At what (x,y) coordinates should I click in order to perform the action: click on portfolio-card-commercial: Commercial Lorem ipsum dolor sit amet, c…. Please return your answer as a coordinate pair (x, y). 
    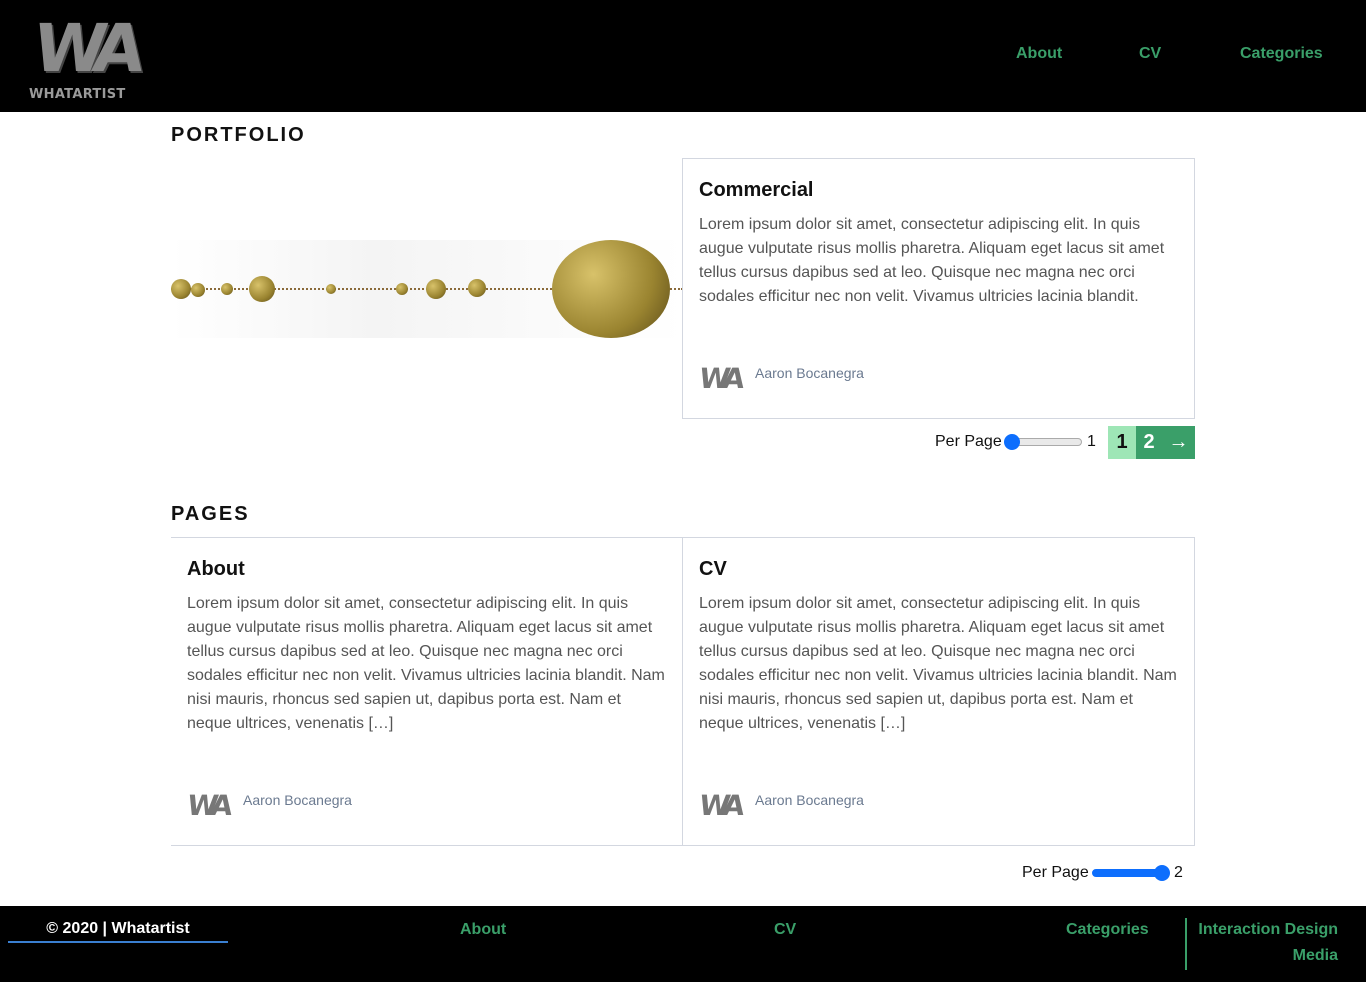
    Looking at the image, I should click on (938, 288).